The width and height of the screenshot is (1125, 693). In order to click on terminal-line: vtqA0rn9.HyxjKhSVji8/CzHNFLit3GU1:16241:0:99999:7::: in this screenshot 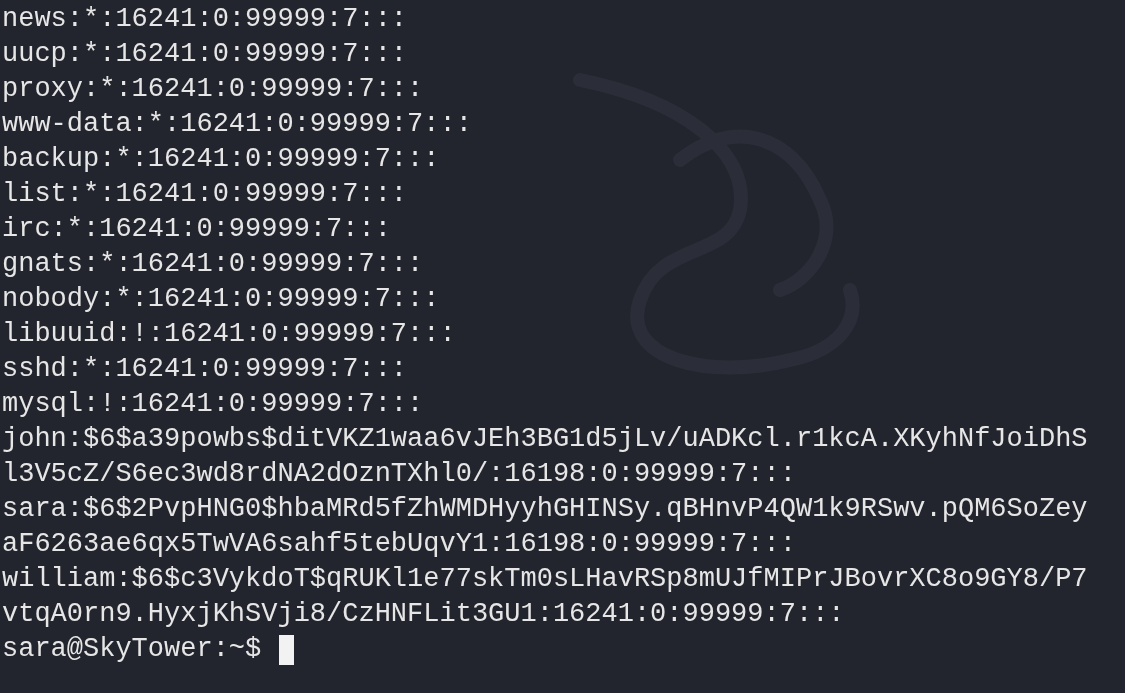, I will do `click(423, 614)`.